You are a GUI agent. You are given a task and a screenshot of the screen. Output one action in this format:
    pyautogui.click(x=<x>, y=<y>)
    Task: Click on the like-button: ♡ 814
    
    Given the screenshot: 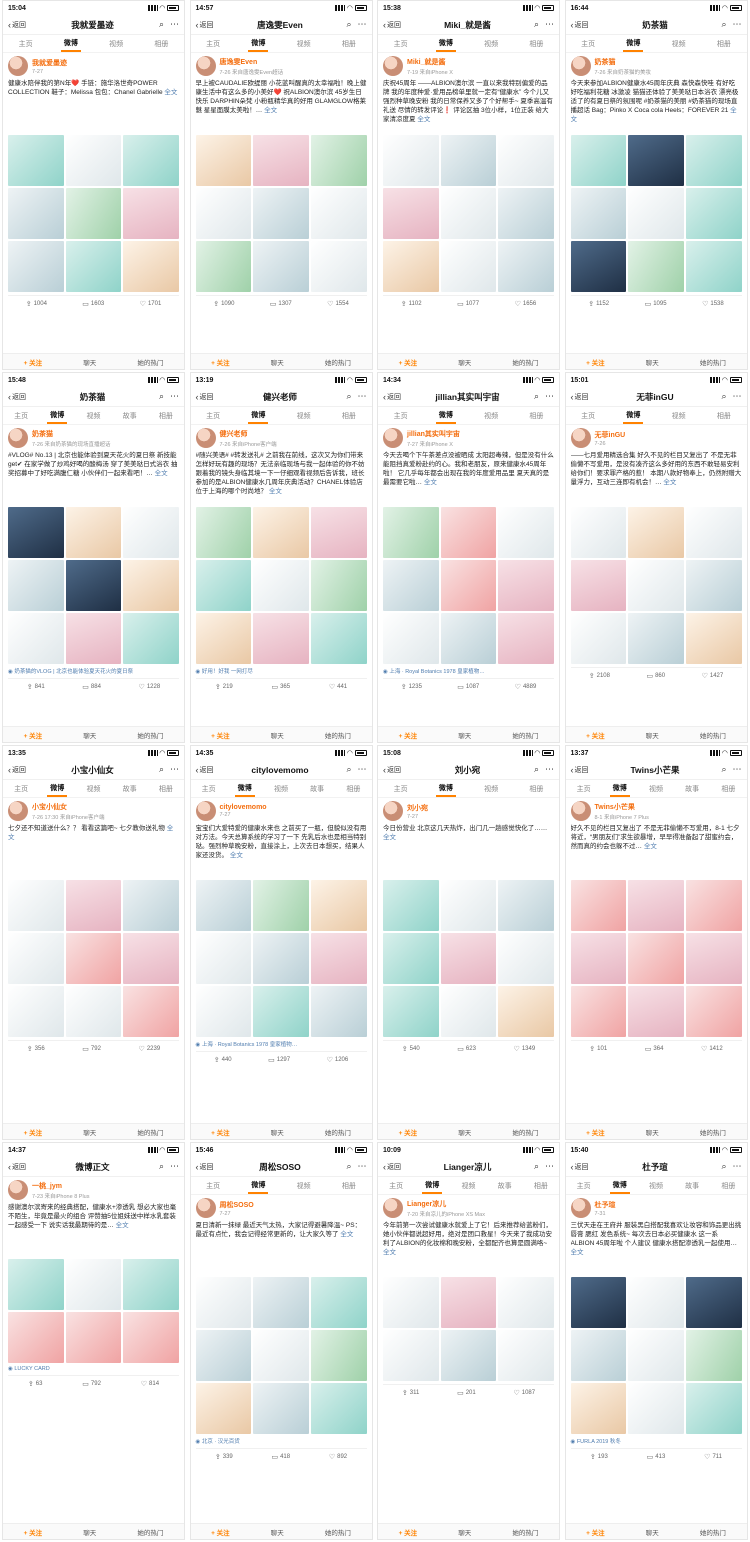 What is the action you would take?
    pyautogui.click(x=150, y=1384)
    